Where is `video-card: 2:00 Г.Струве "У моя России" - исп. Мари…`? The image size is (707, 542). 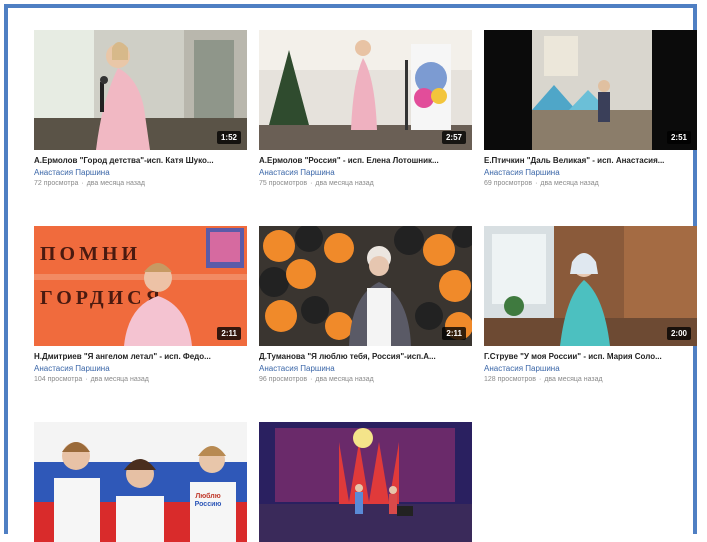 video-card: 2:00 Г.Струве "У моя России" - исп. Мари… is located at coordinates (590, 304).